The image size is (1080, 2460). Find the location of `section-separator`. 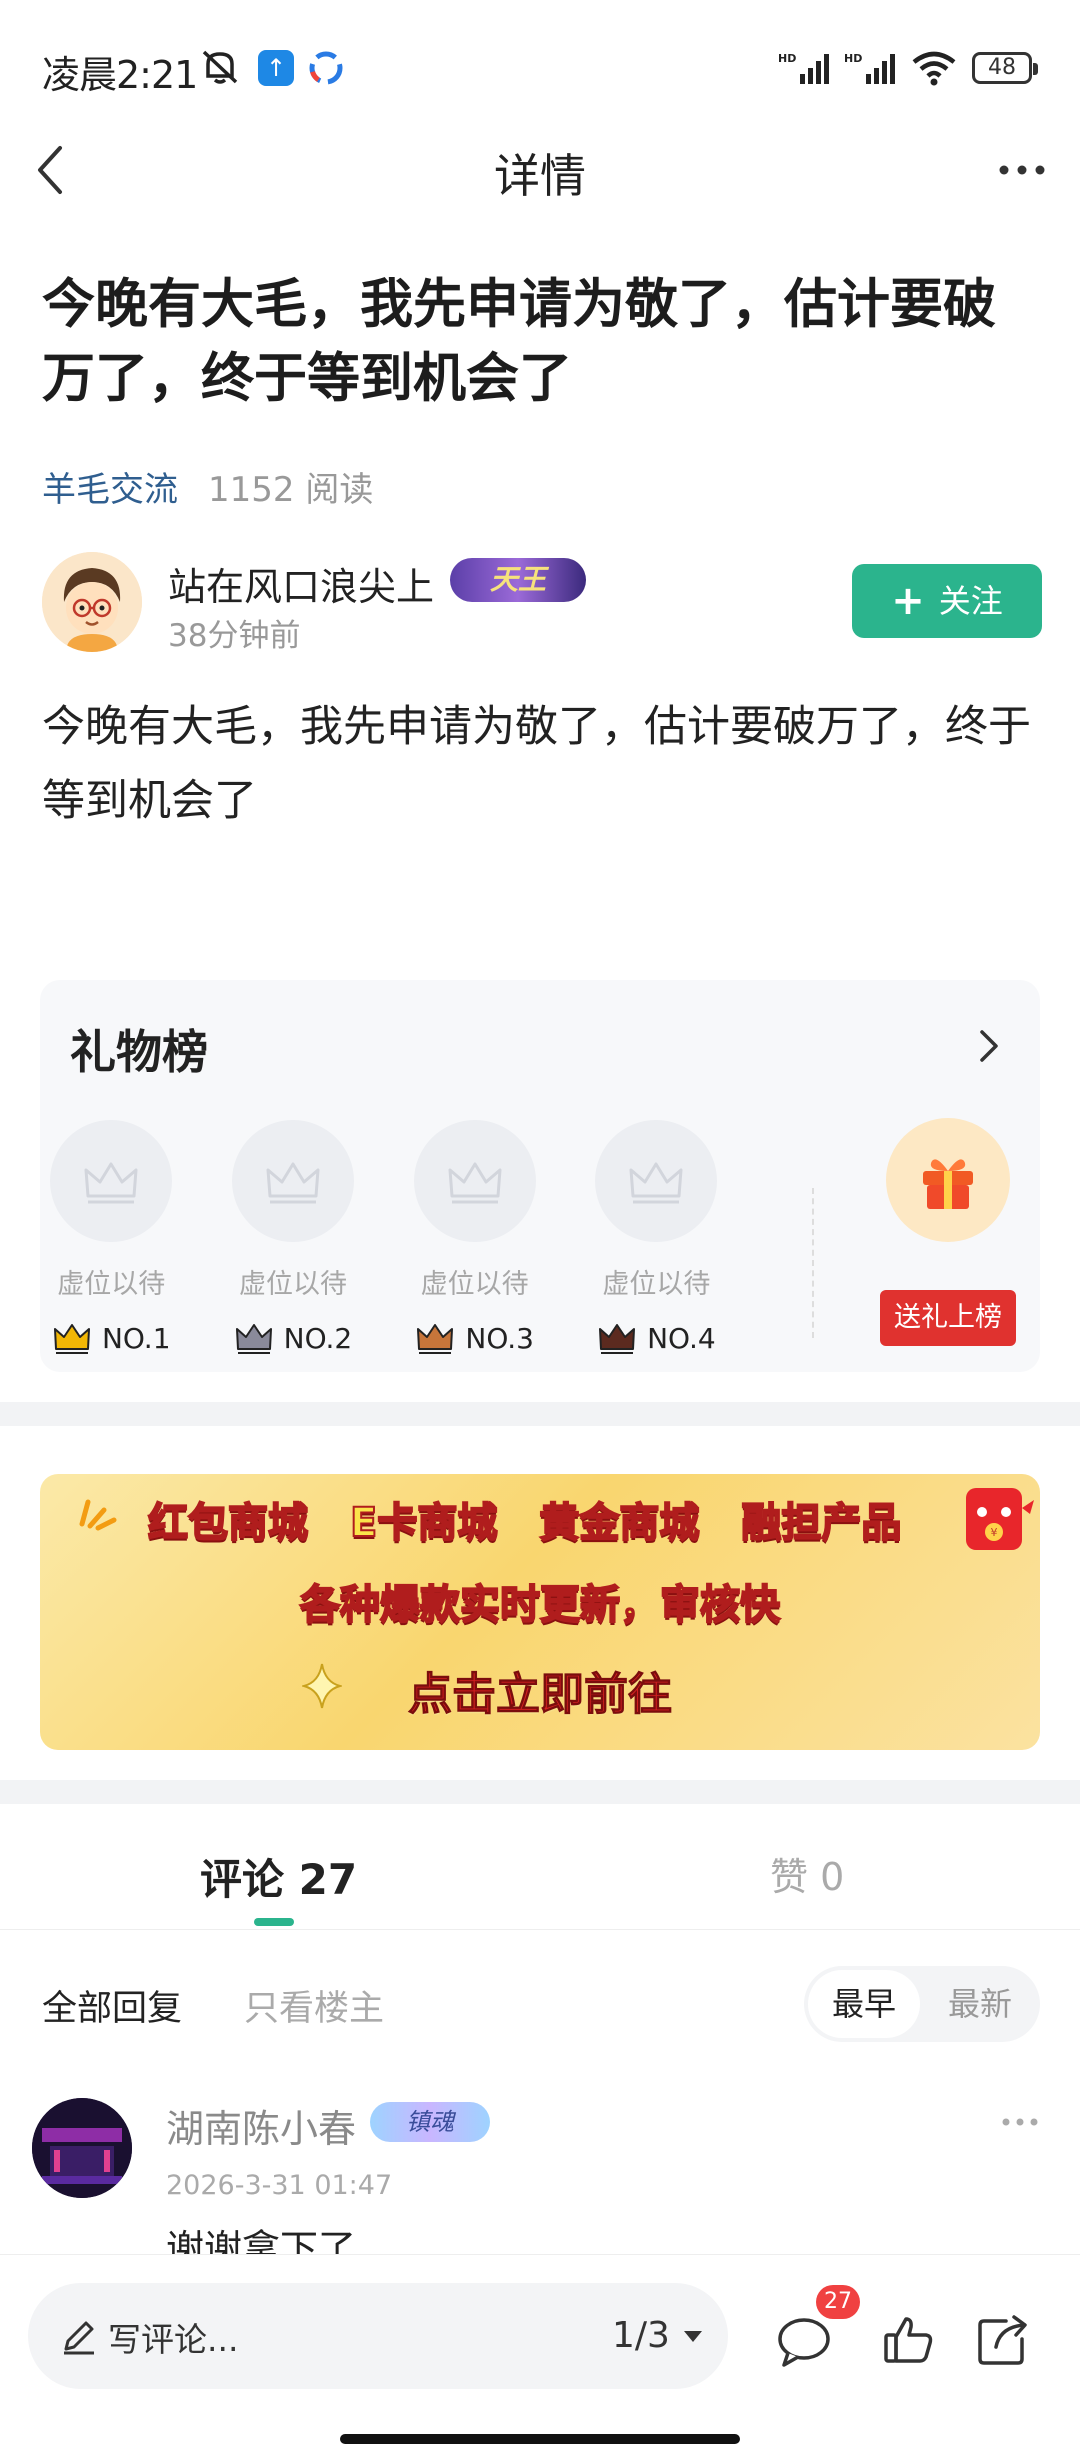

section-separator is located at coordinates (540, 1792).